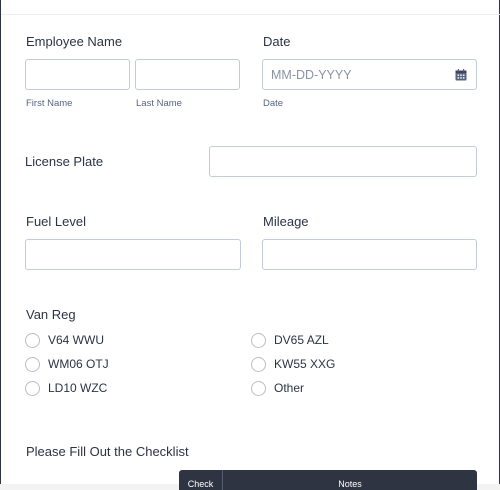  I want to click on van-reg-label: Van Reg, so click(51, 314).